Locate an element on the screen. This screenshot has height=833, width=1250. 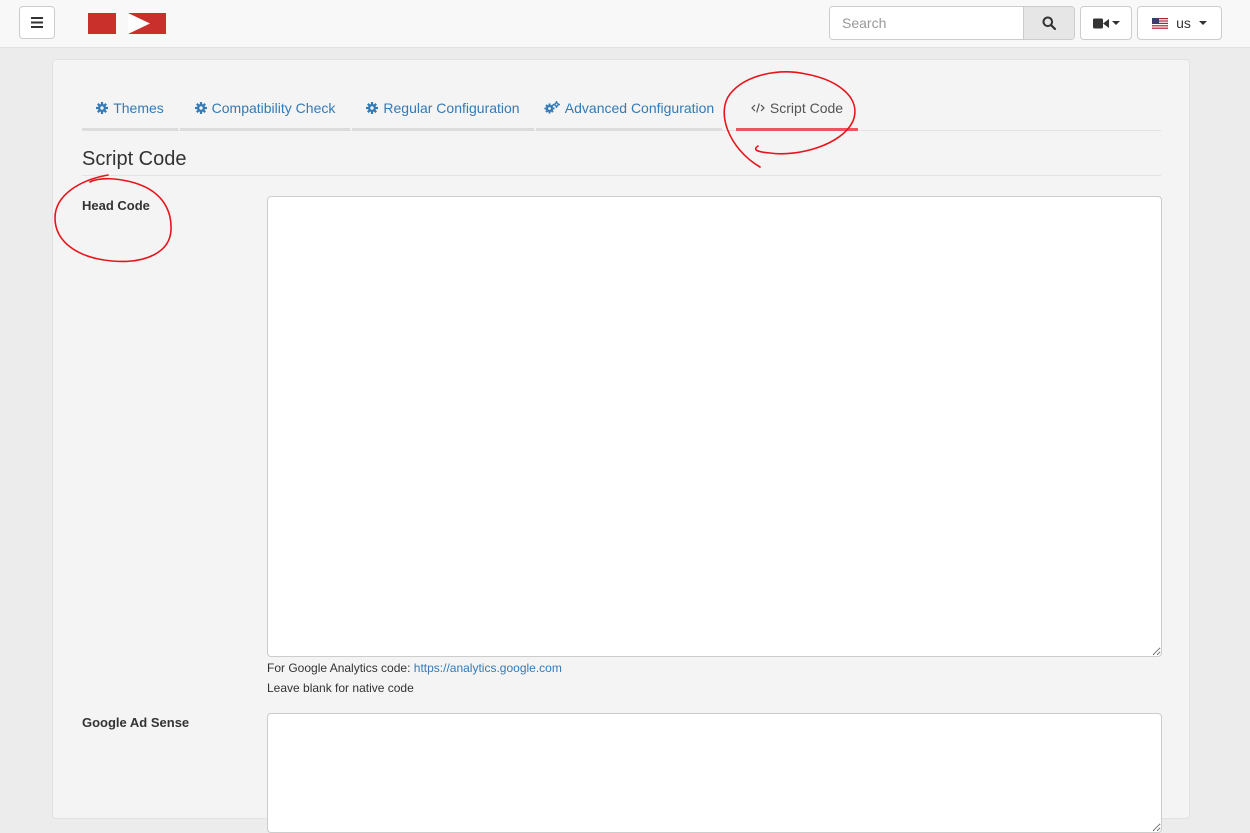
video-dropdown-button is located at coordinates (1106, 23).